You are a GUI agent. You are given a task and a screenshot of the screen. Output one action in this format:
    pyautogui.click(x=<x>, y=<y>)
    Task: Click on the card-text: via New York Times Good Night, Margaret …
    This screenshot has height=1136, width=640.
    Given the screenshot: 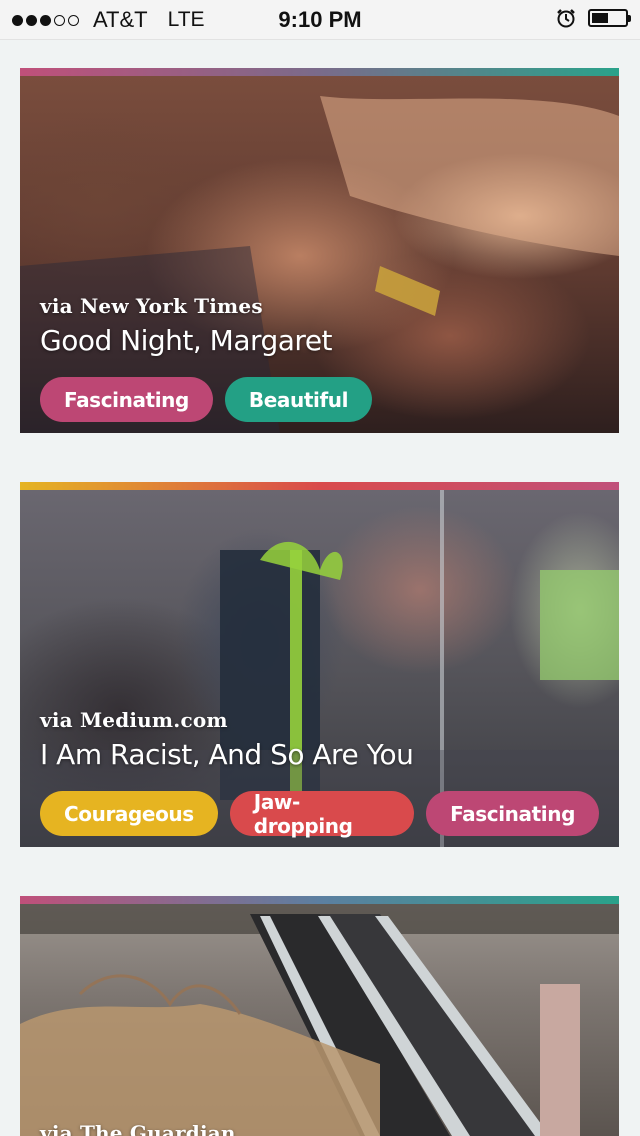 What is the action you would take?
    pyautogui.click(x=319, y=358)
    